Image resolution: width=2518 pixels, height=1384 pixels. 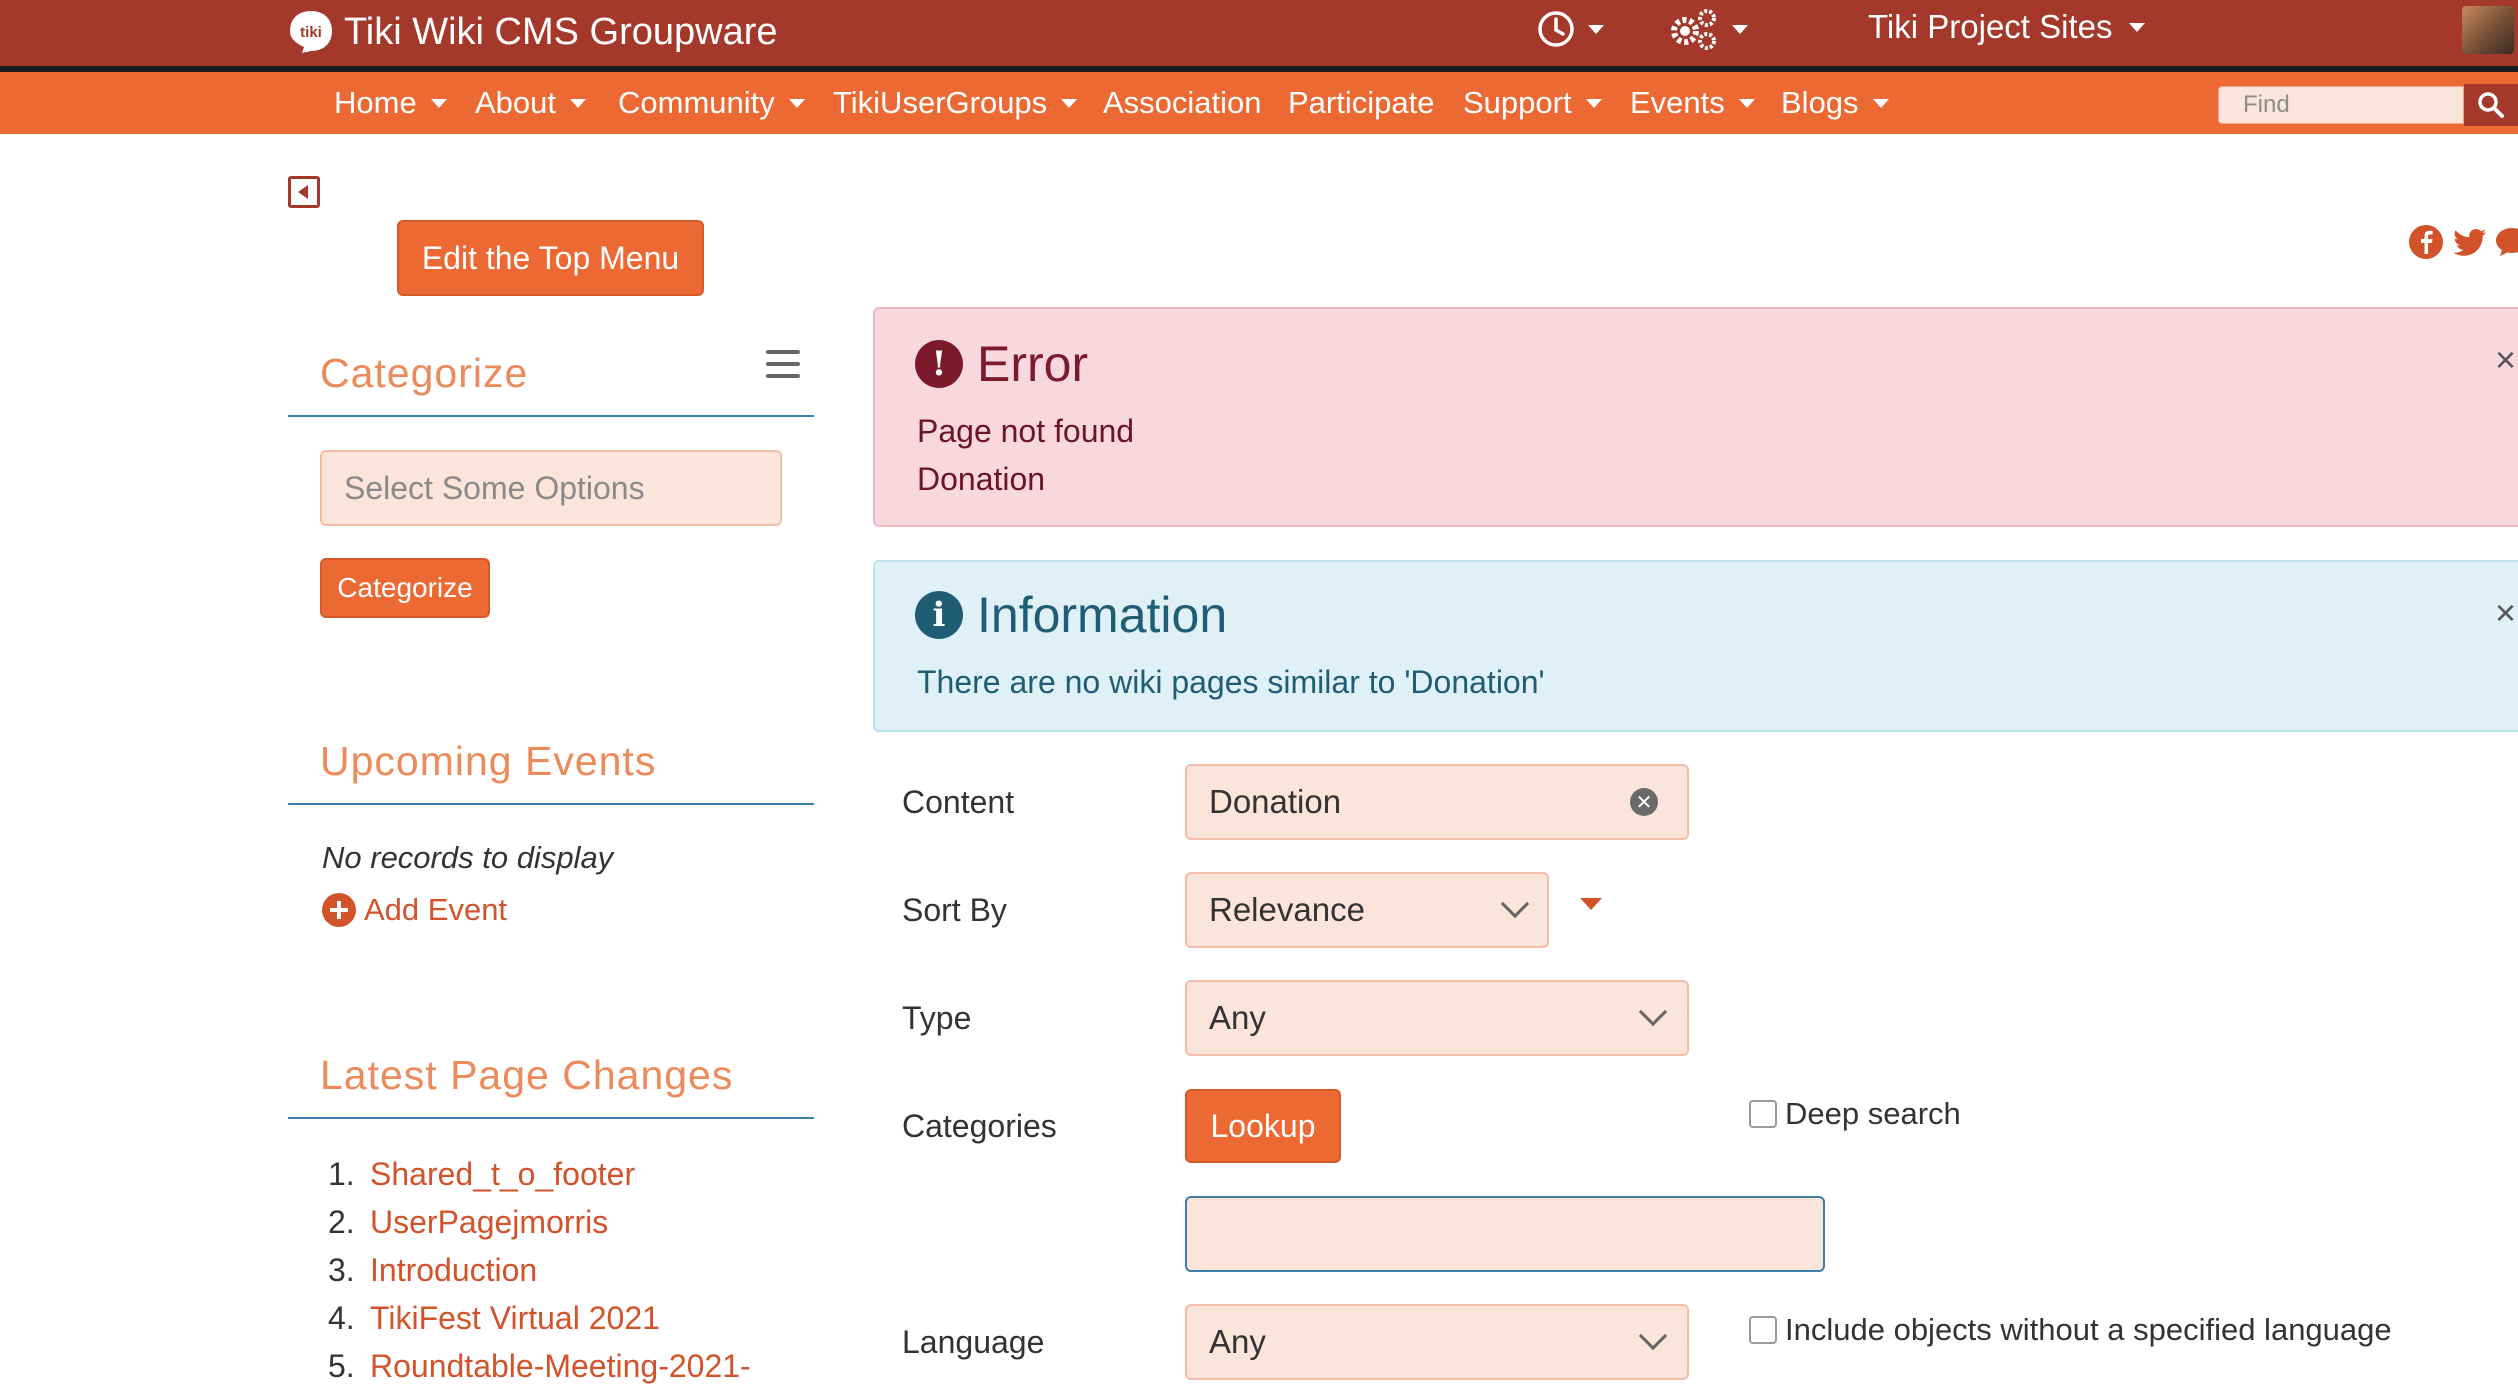 I want to click on sort-by-label: Sort By, so click(x=954, y=910).